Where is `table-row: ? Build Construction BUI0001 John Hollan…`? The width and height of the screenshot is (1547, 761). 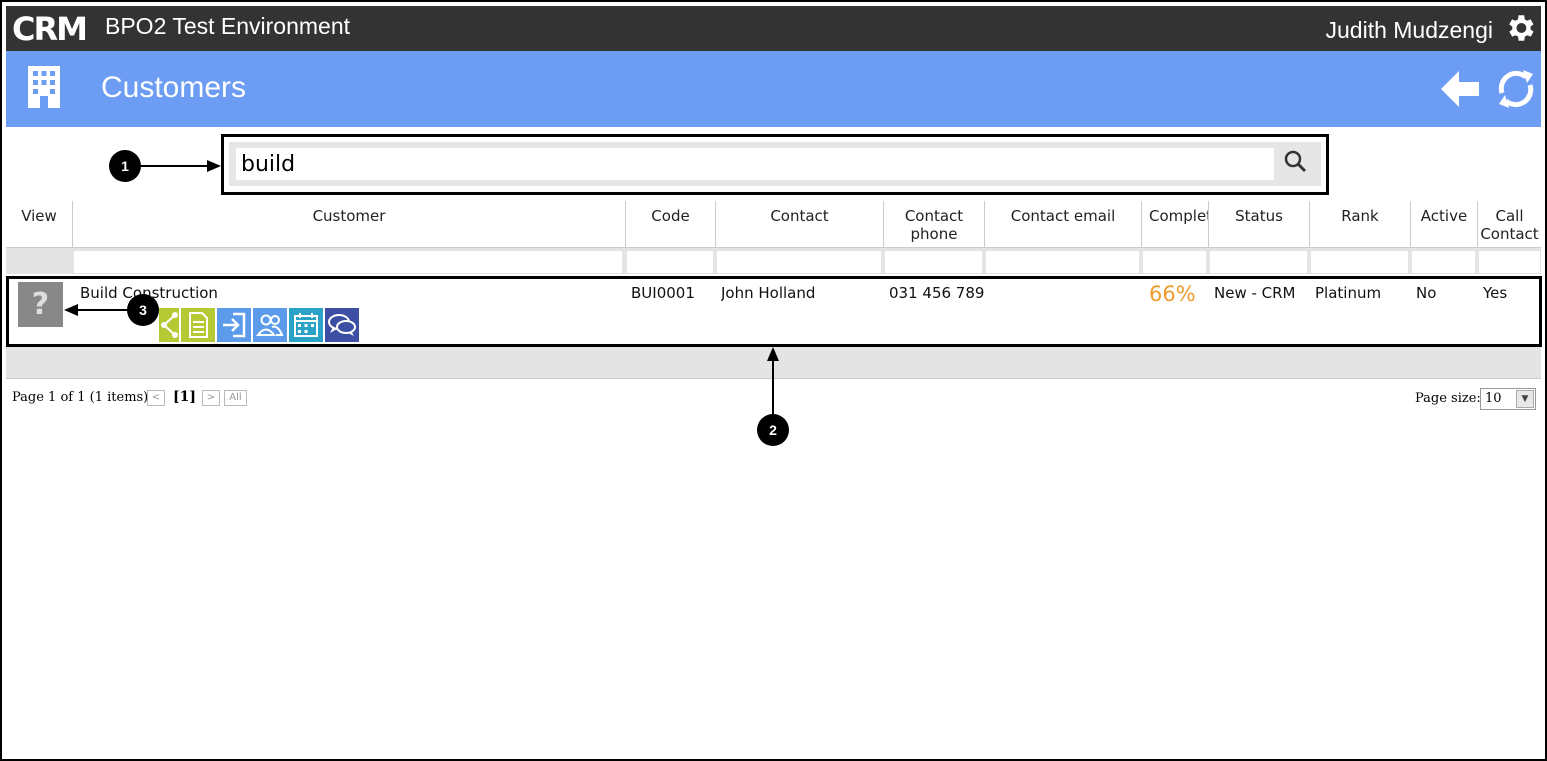 table-row: ? Build Construction BUI0001 John Hollan… is located at coordinates (774, 311).